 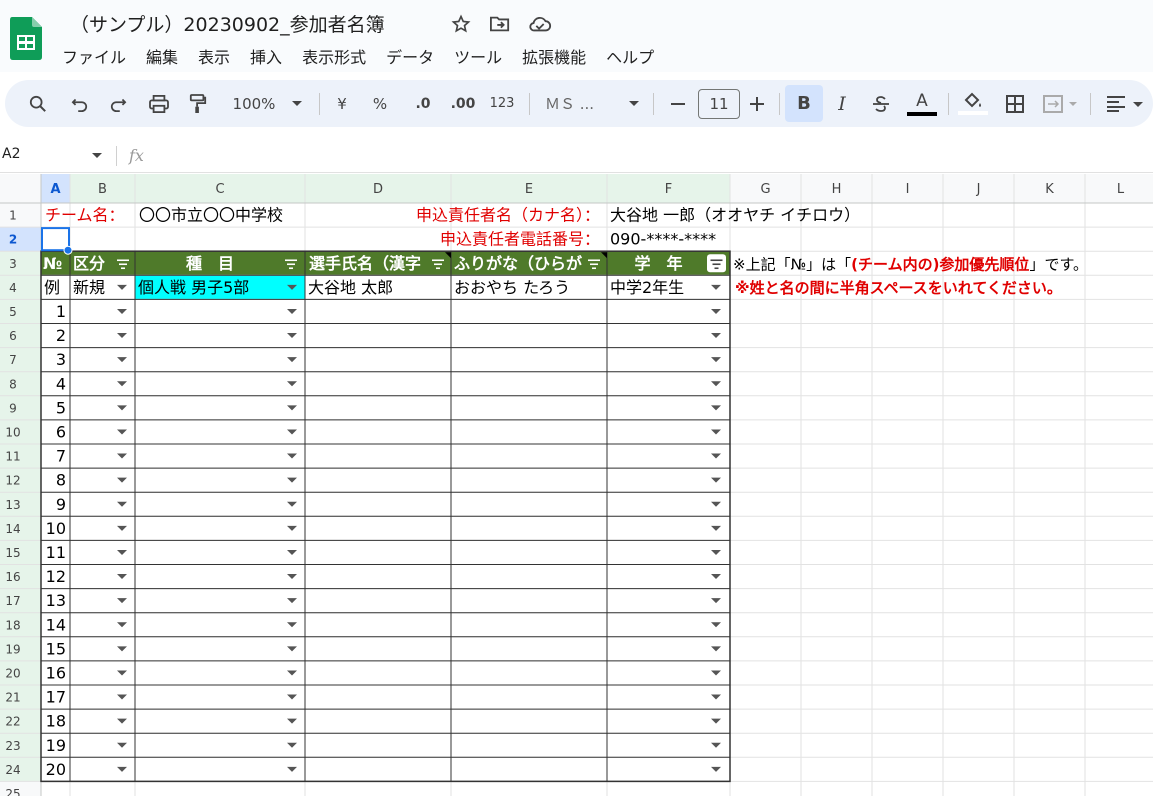 What do you see at coordinates (227, 23) in the screenshot?
I see `document-title: （サンプル）20230902_参加者名簿` at bounding box center [227, 23].